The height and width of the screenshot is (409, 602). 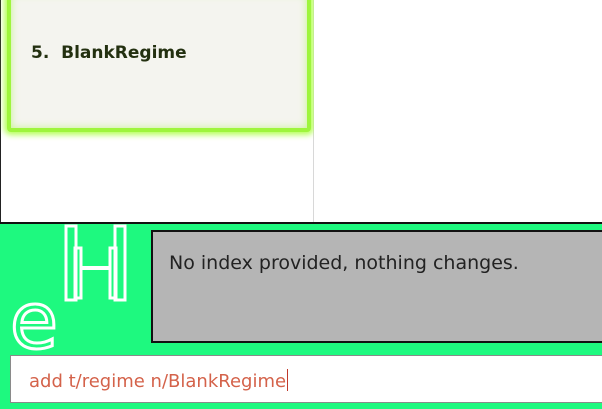 What do you see at coordinates (306, 379) in the screenshot?
I see `command-input: add t/regime n/BlankRegime` at bounding box center [306, 379].